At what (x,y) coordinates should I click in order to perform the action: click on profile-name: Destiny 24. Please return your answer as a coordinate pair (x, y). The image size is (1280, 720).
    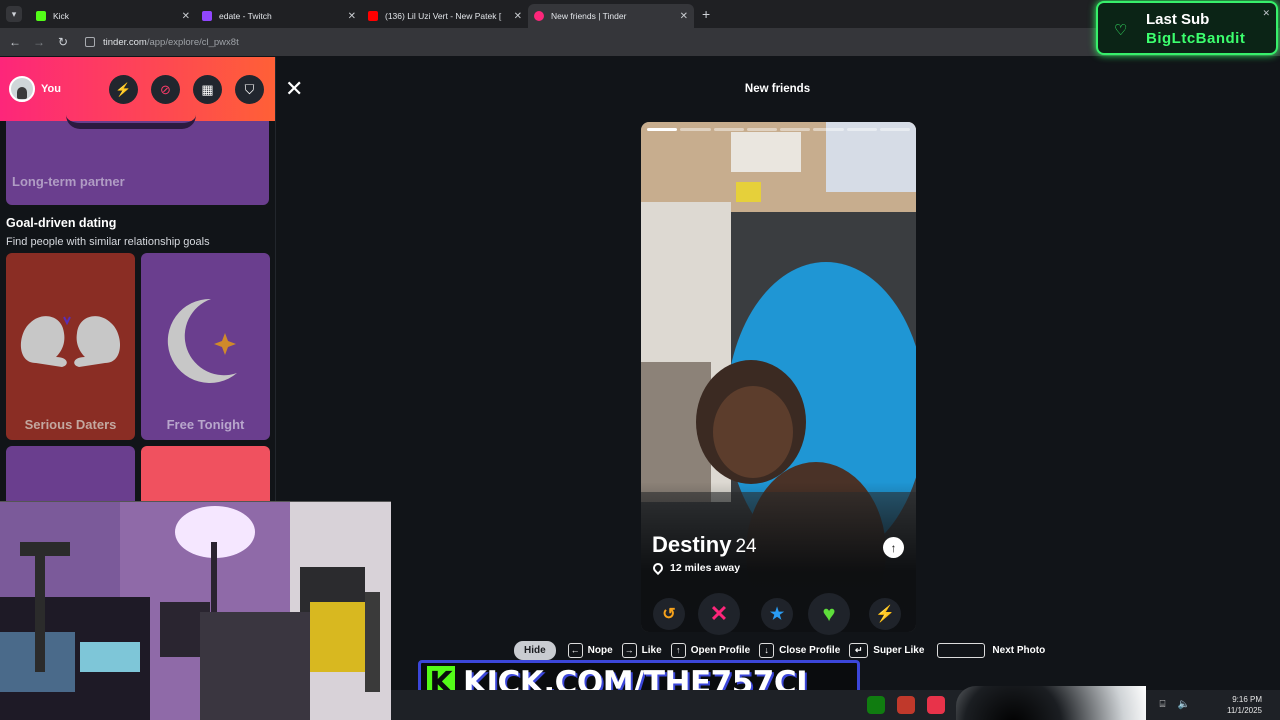
    Looking at the image, I should click on (704, 545).